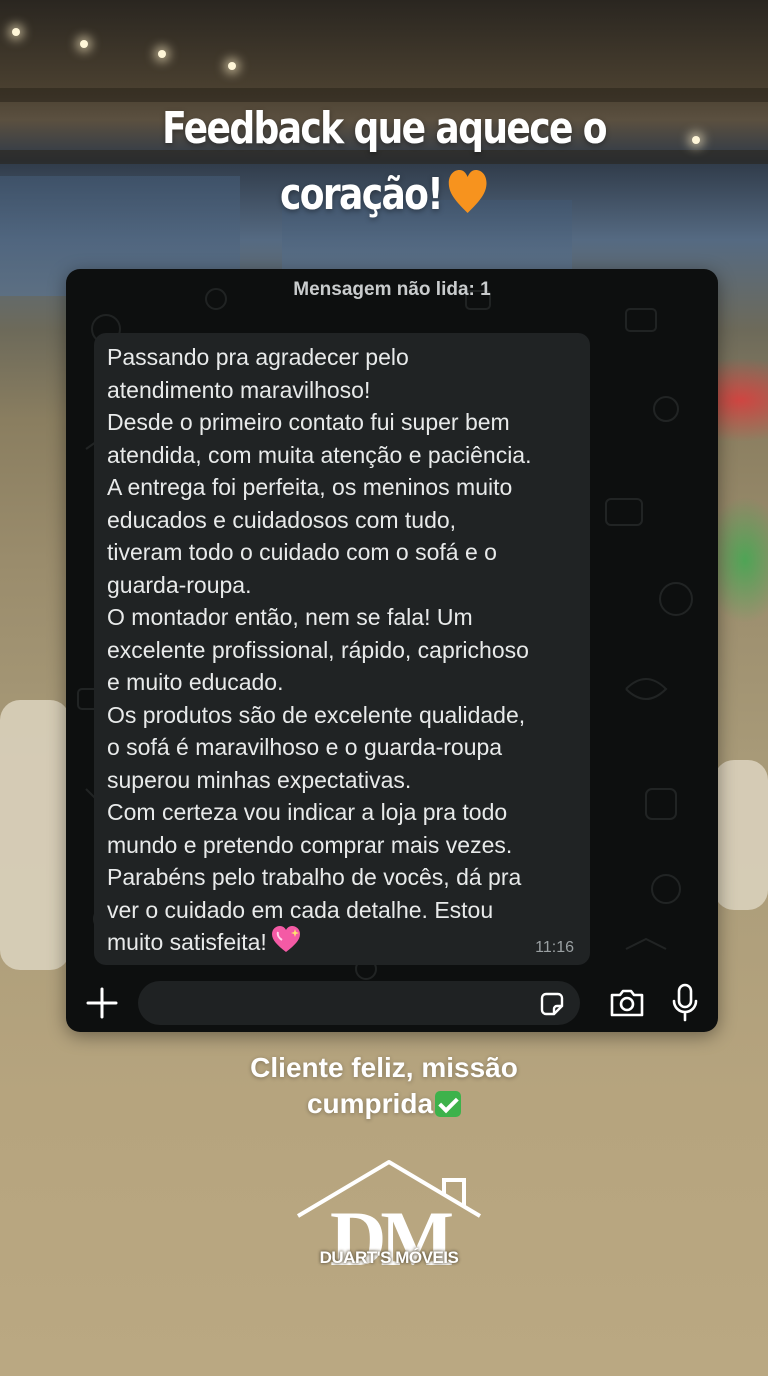 The image size is (768, 1376). Describe the element at coordinates (448, 1104) in the screenshot. I see `check-mark-icon` at that location.